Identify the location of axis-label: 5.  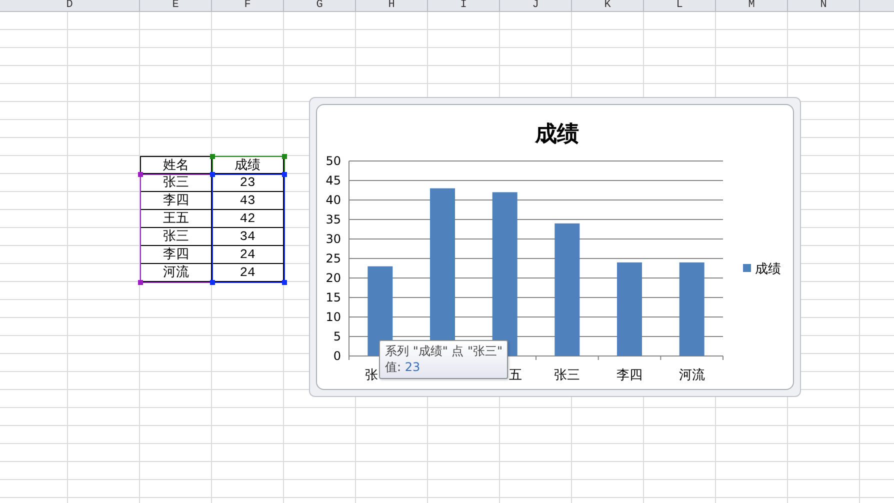
(337, 337).